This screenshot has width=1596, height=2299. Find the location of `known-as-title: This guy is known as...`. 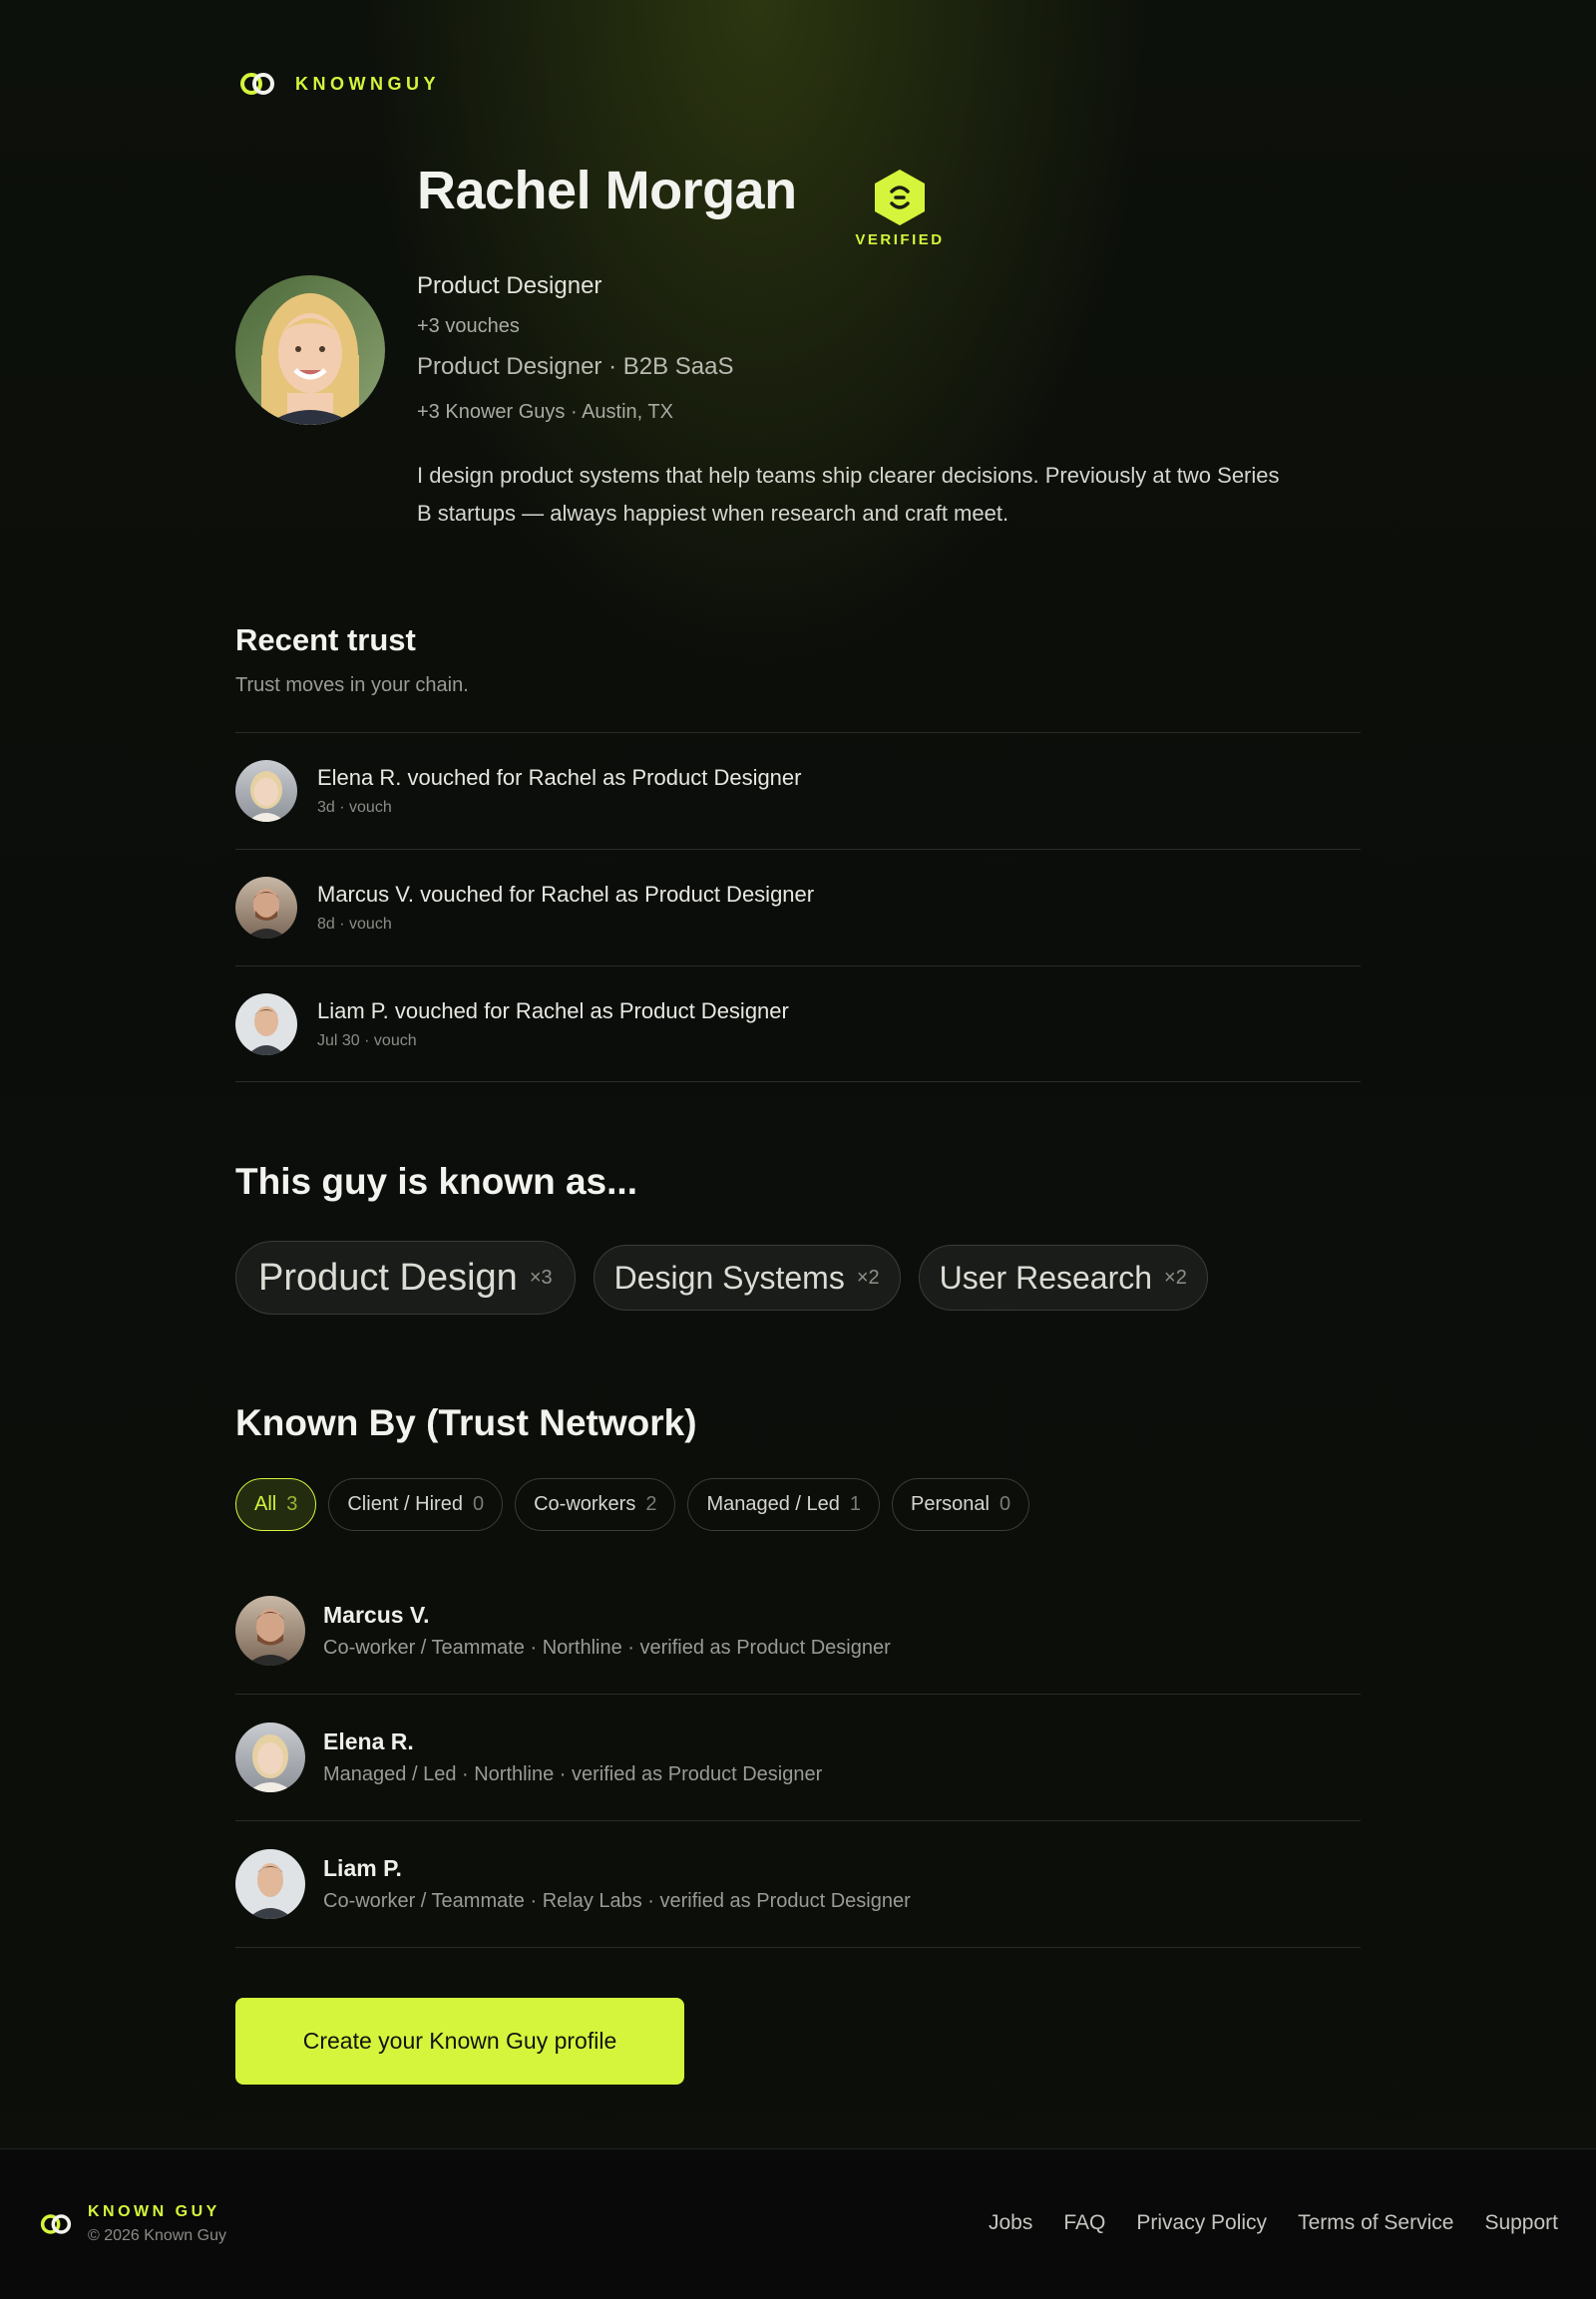

known-as-title: This guy is known as... is located at coordinates (436, 1181).